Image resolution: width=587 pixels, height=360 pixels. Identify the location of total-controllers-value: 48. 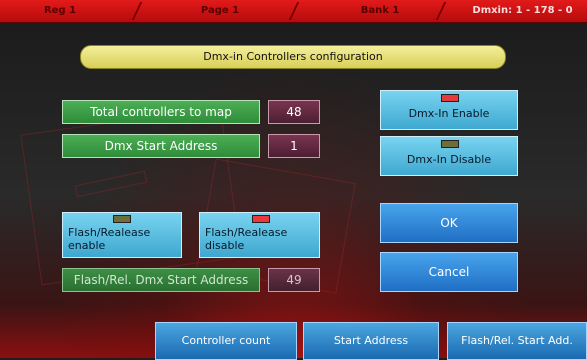
(294, 112).